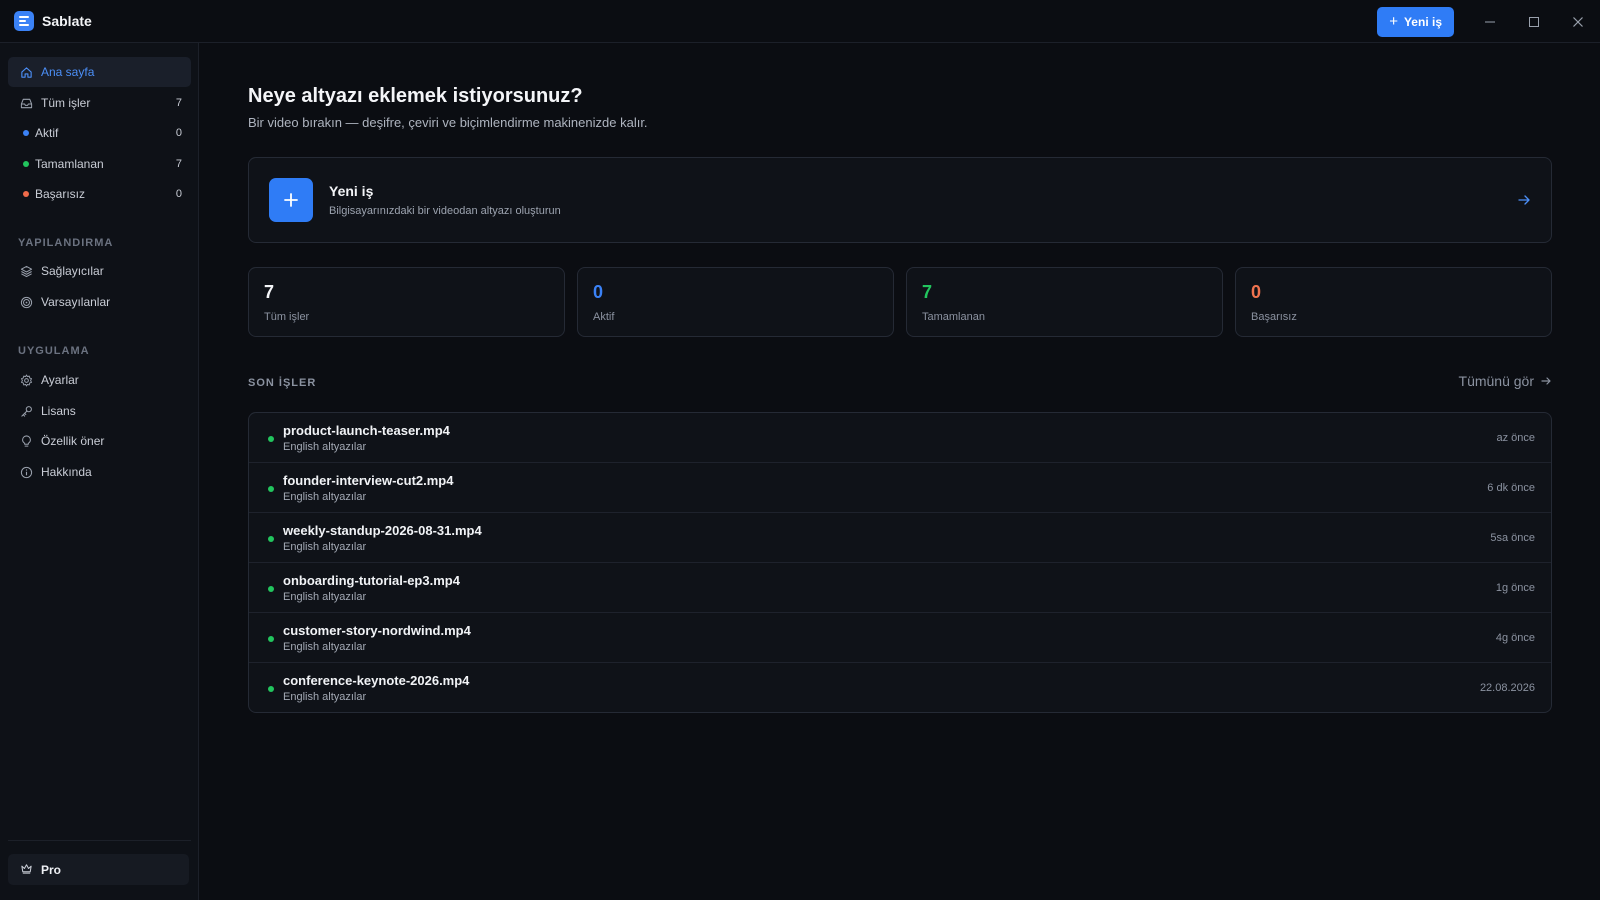 This screenshot has height=900, width=1600. Describe the element at coordinates (47, 133) in the screenshot. I see `sidebar-item-label: Aktif` at that location.